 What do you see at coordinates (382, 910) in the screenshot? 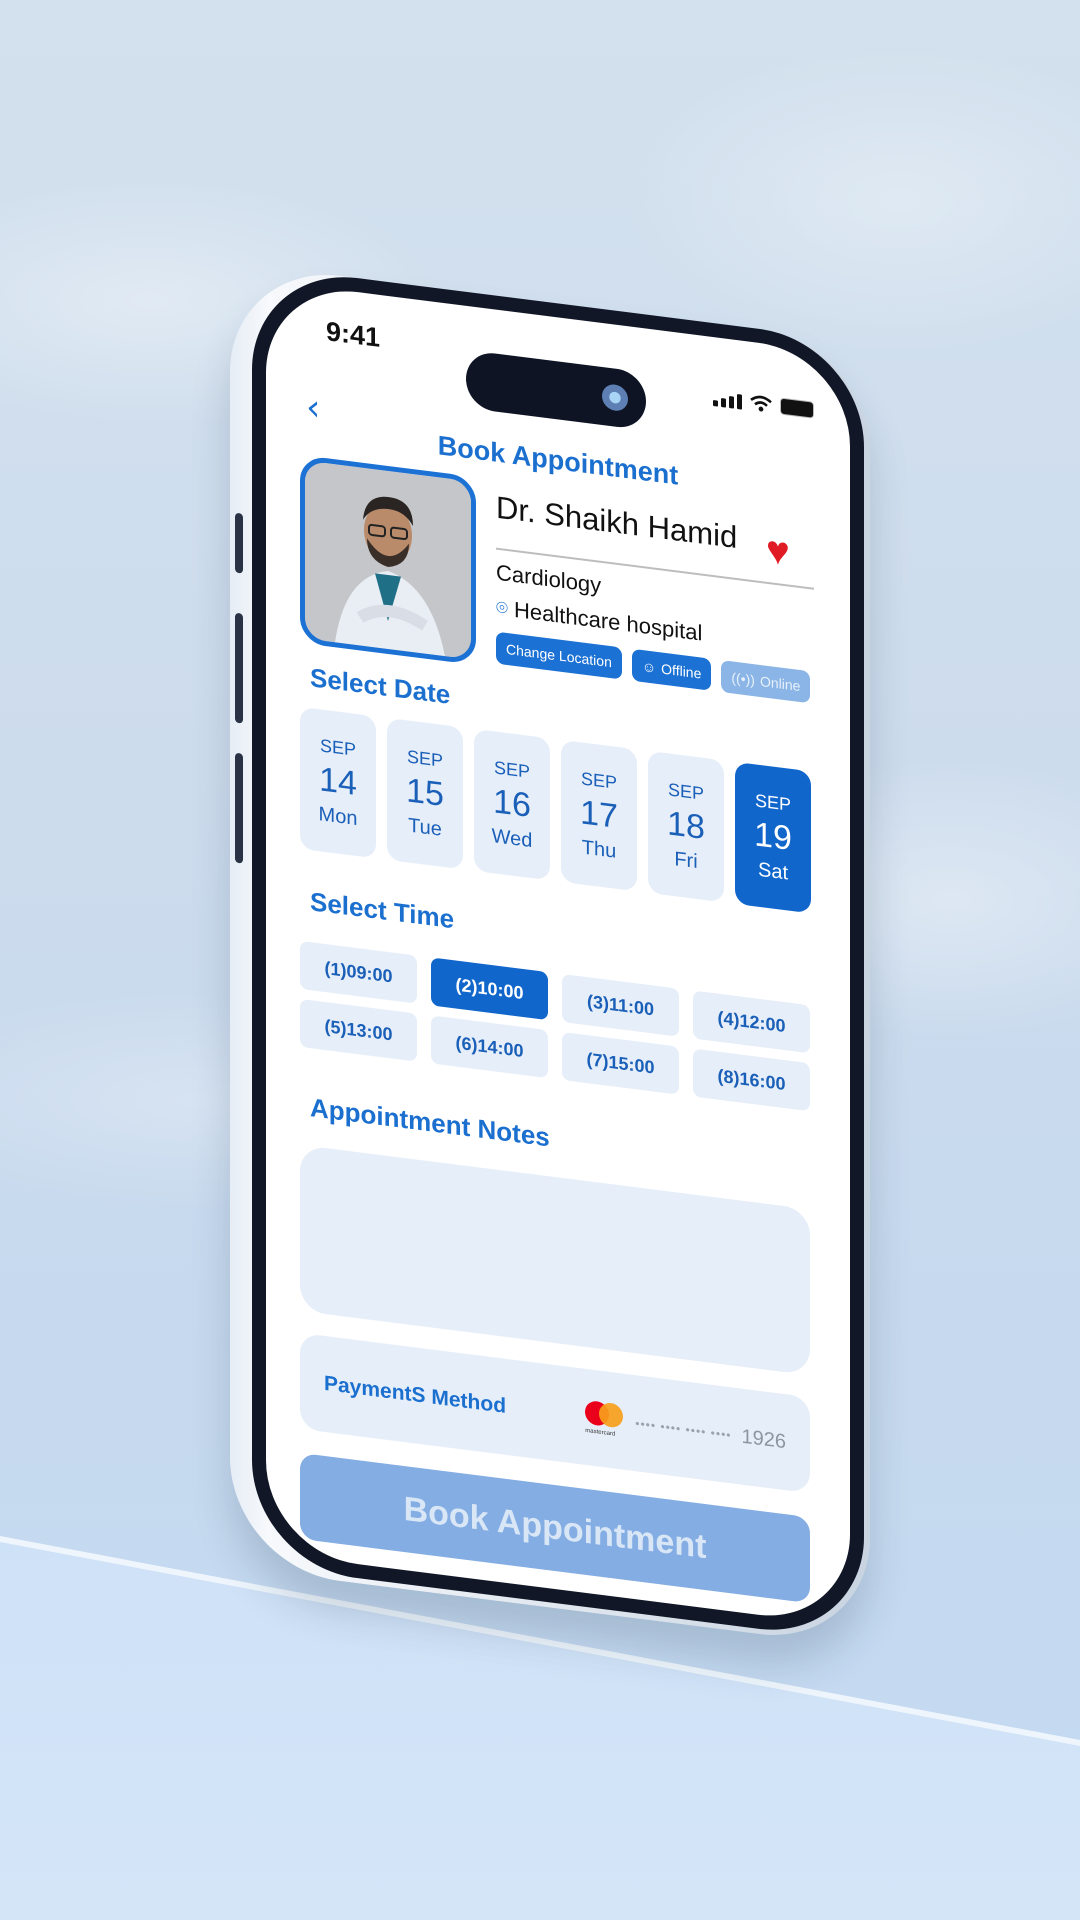
I see `select-time-title: Select Time` at bounding box center [382, 910].